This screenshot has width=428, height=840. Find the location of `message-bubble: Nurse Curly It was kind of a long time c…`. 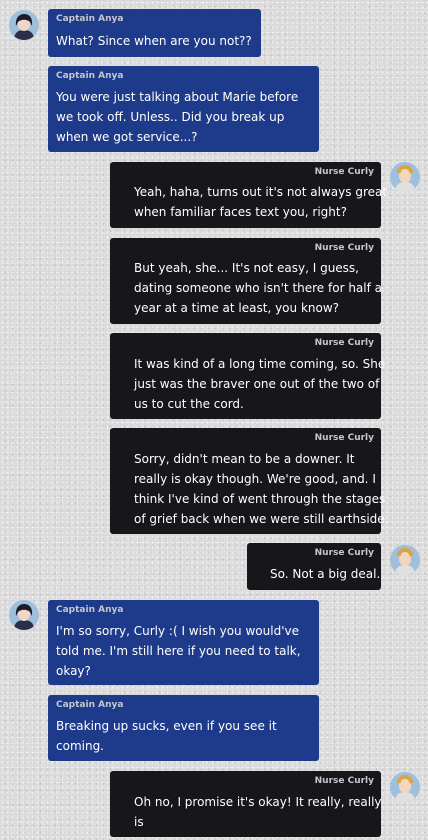

message-bubble: Nurse Curly It was kind of a long time c… is located at coordinates (247, 376).